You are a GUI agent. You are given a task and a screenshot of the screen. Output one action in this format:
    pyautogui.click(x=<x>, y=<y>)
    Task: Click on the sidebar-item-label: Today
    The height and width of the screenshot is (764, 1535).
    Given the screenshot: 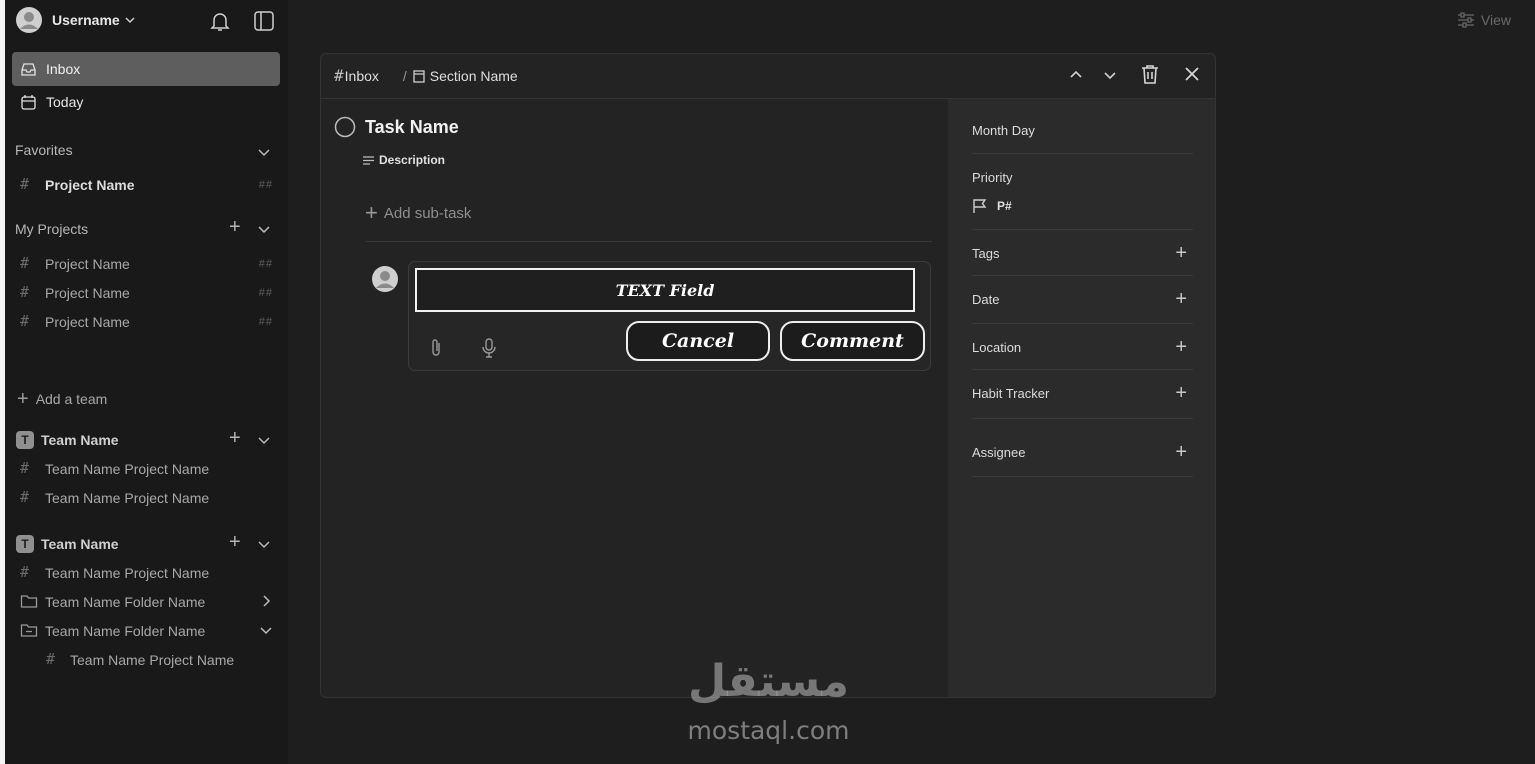 What is the action you would take?
    pyautogui.click(x=65, y=102)
    